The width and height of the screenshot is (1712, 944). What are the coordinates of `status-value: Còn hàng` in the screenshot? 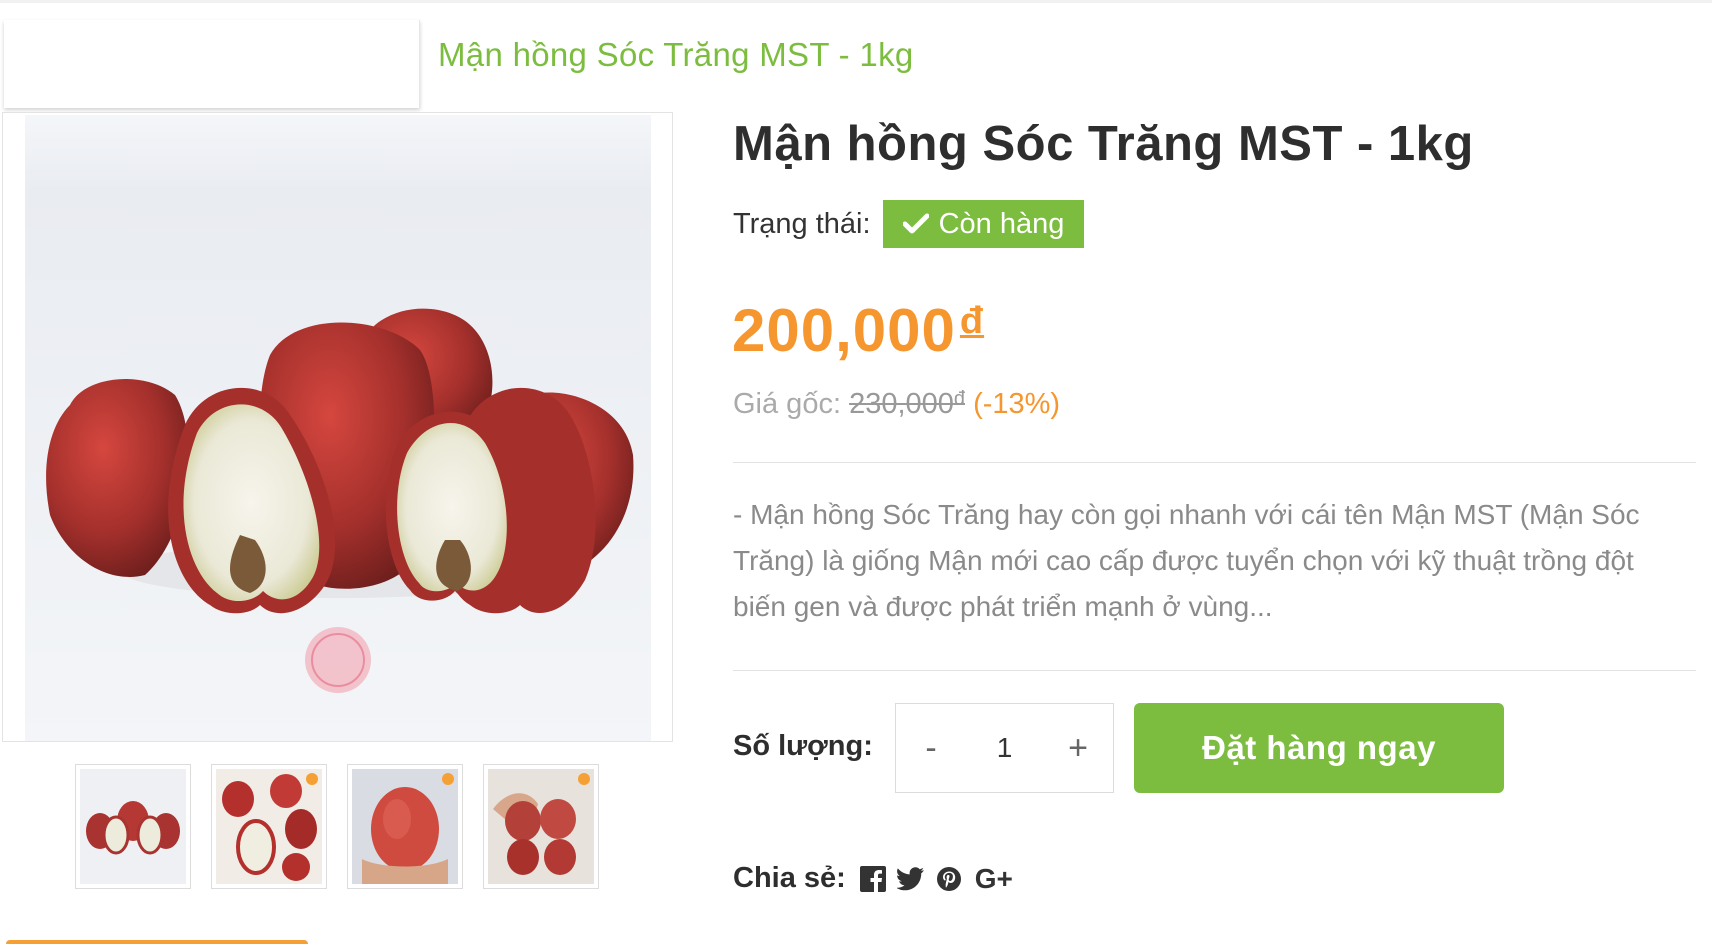 It's located at (1001, 223).